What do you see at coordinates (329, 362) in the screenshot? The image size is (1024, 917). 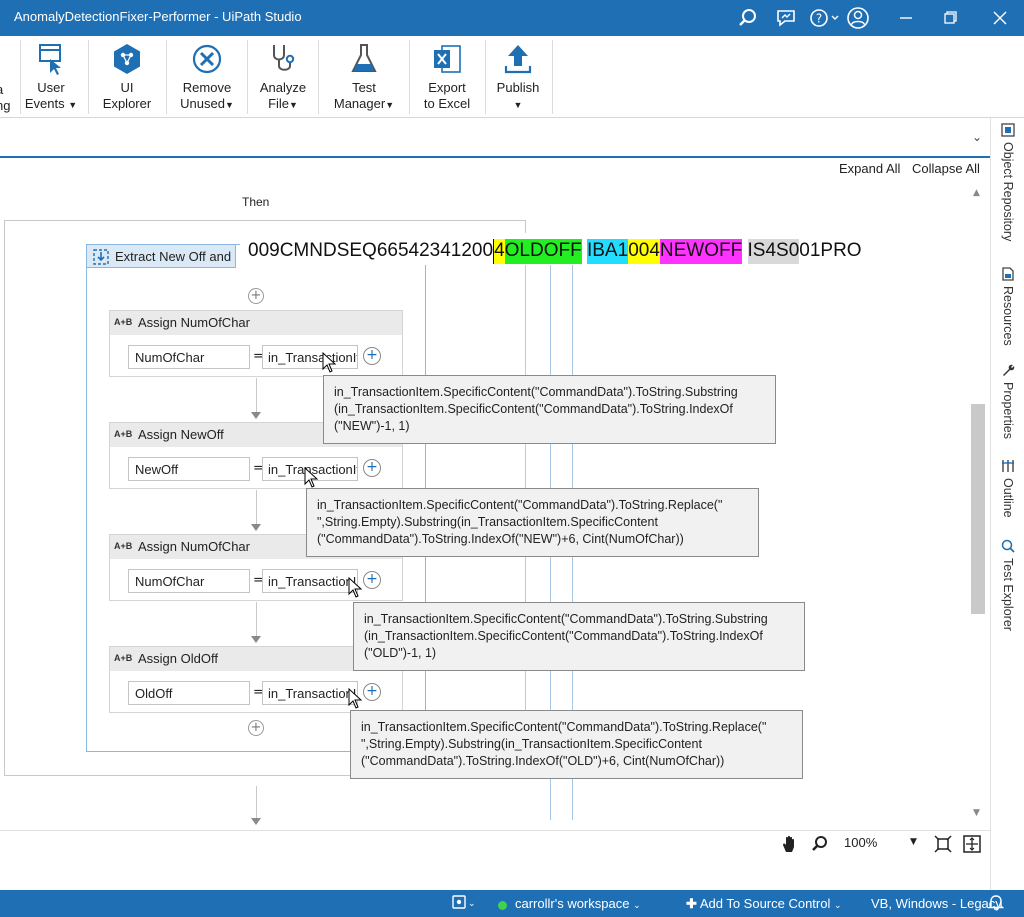 I see `mouse-cursor-icon` at bounding box center [329, 362].